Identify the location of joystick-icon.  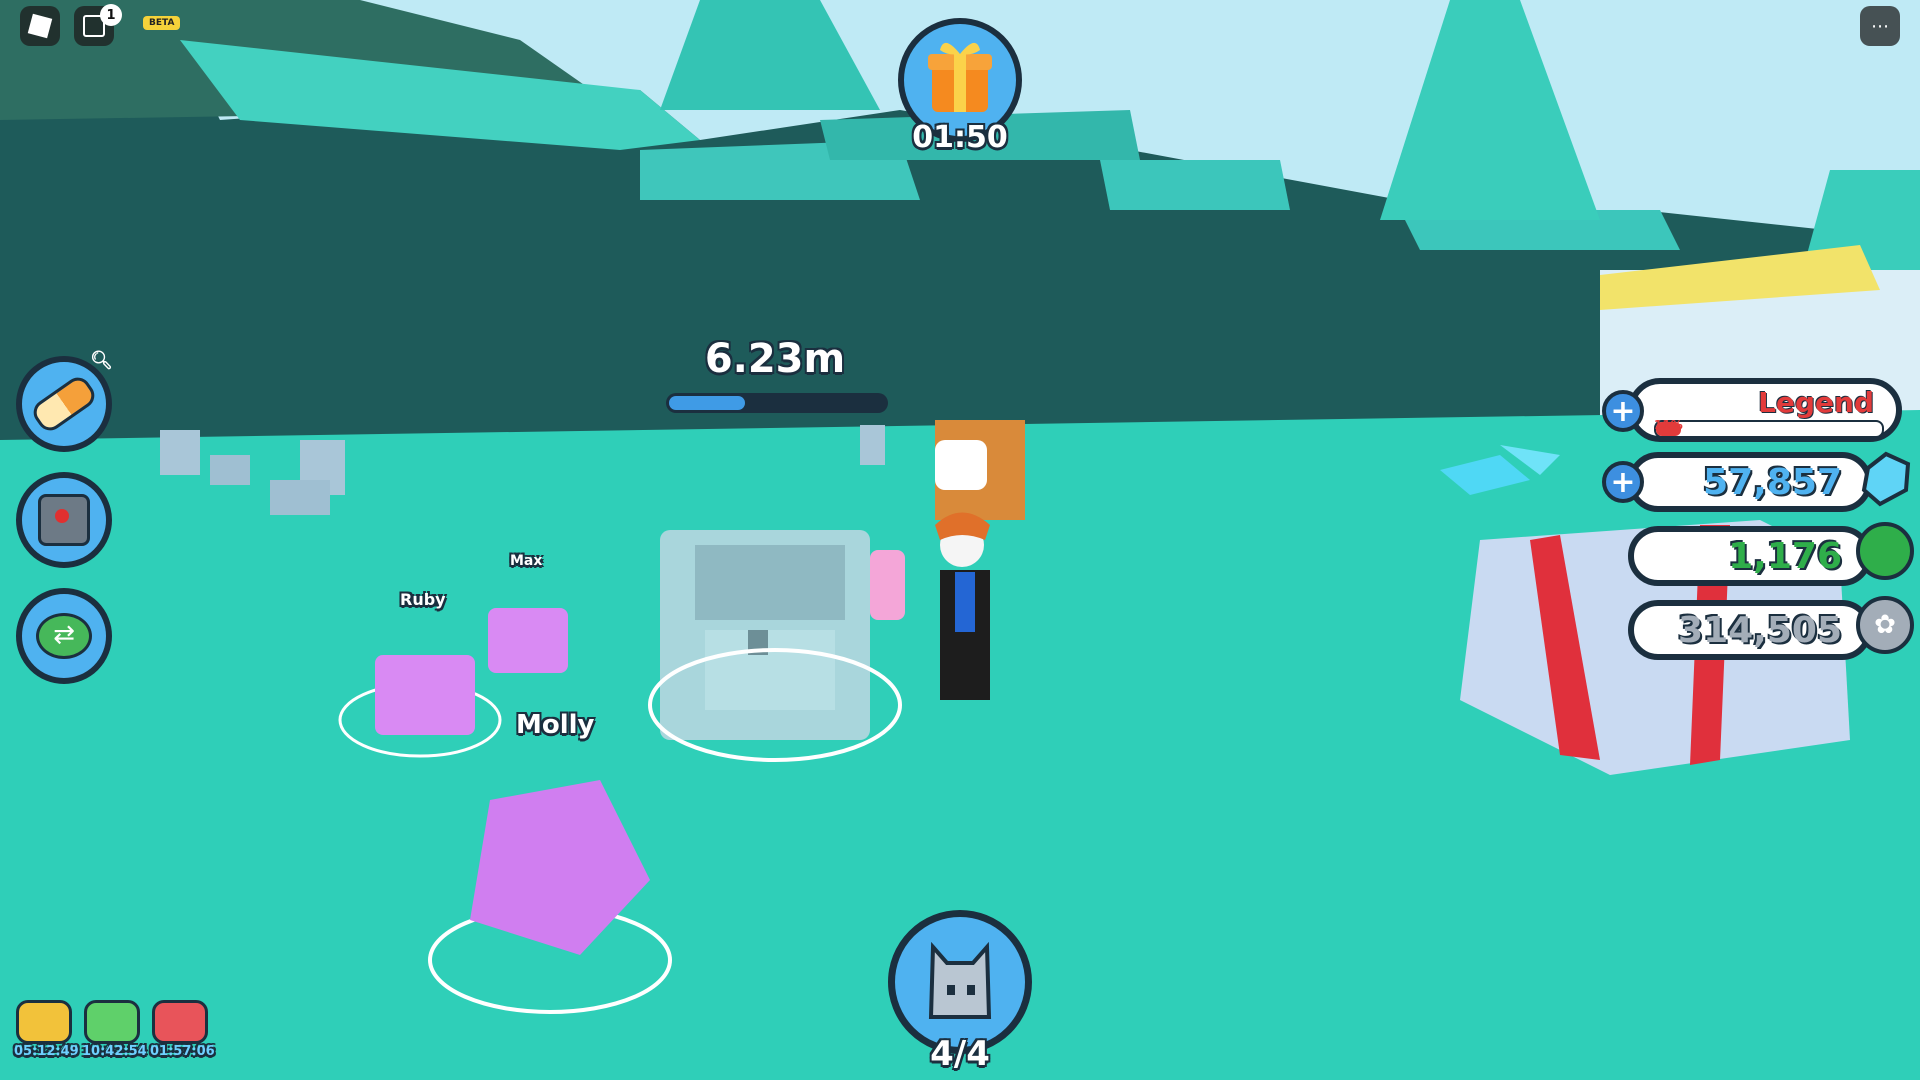
(64, 520).